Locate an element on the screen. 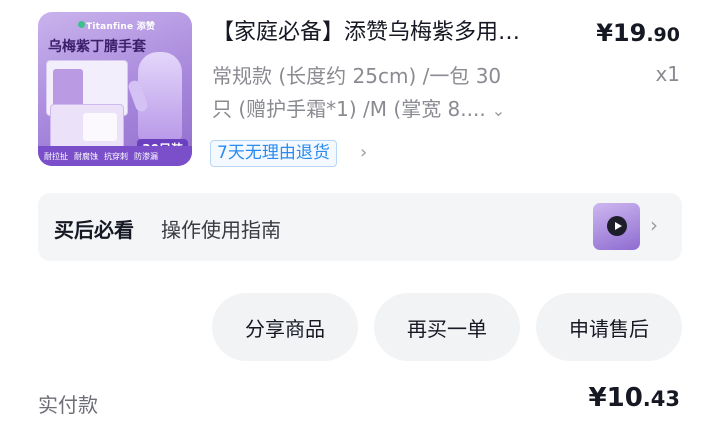 This screenshot has height=424, width=720. play-icon is located at coordinates (617, 226).